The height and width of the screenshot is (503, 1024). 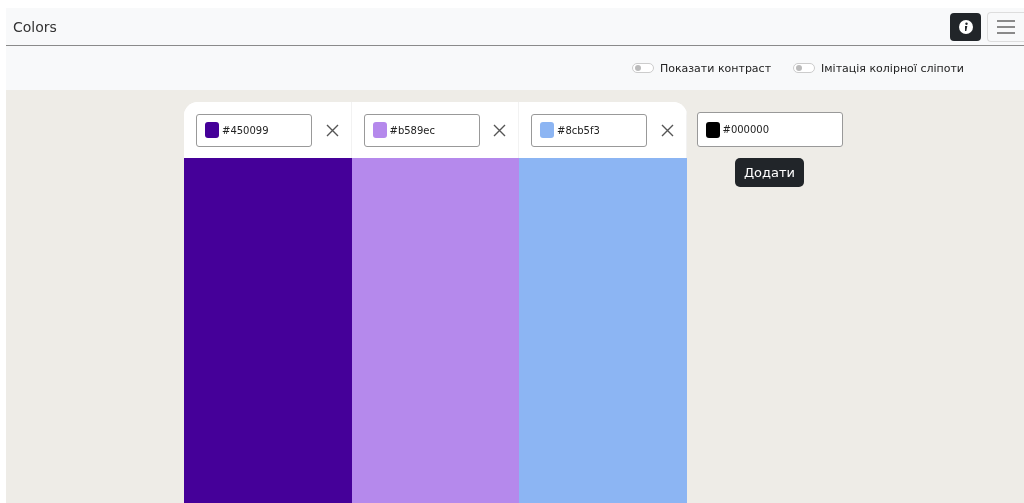 I want to click on menu-button, so click(x=1005, y=26).